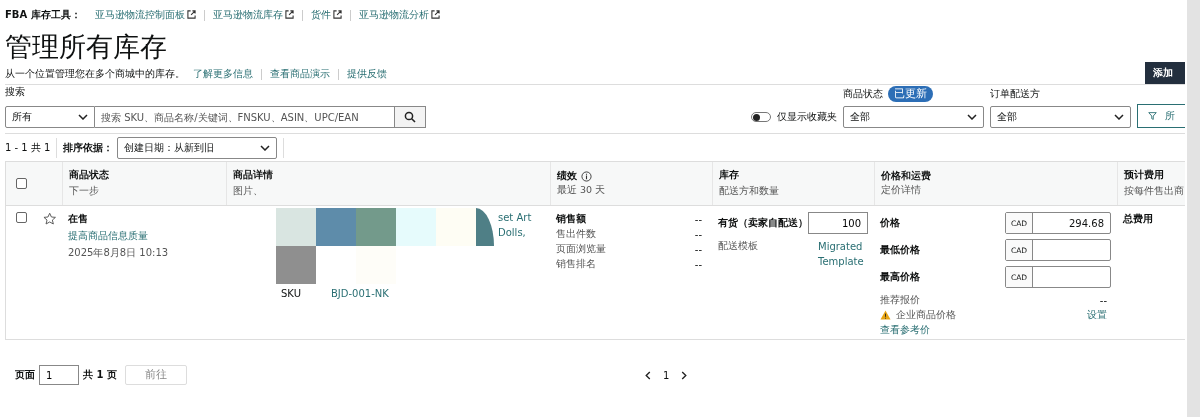 The image size is (1200, 417). What do you see at coordinates (1144, 175) in the screenshot?
I see `column-title: 预计费用` at bounding box center [1144, 175].